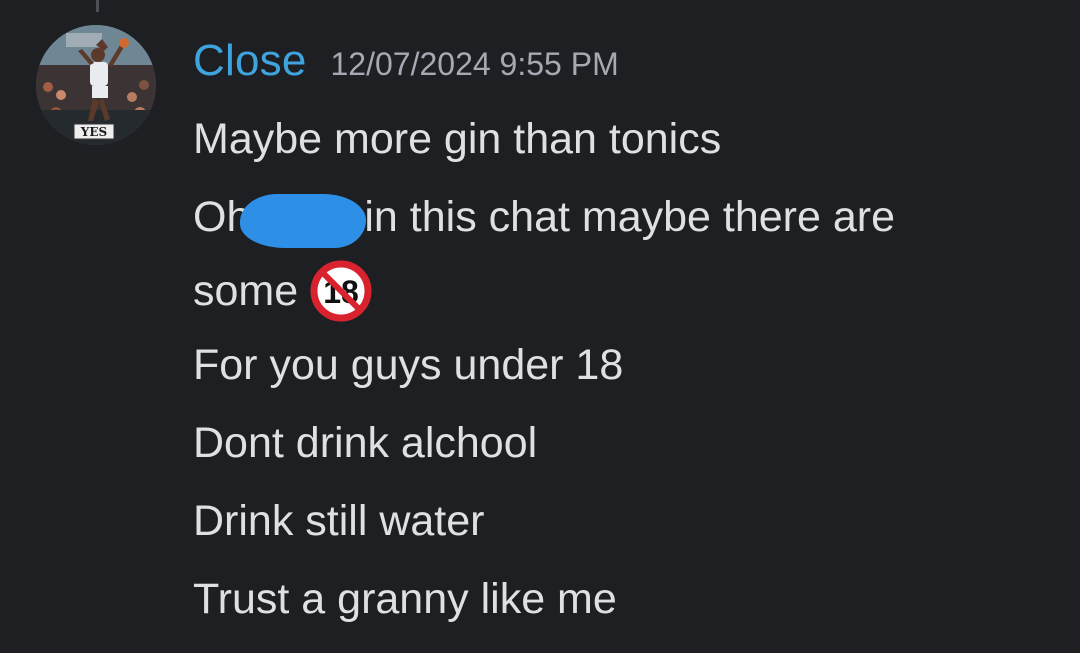 This screenshot has width=1080, height=653. Describe the element at coordinates (339, 521) in the screenshot. I see `line-text: Drink still water` at that location.